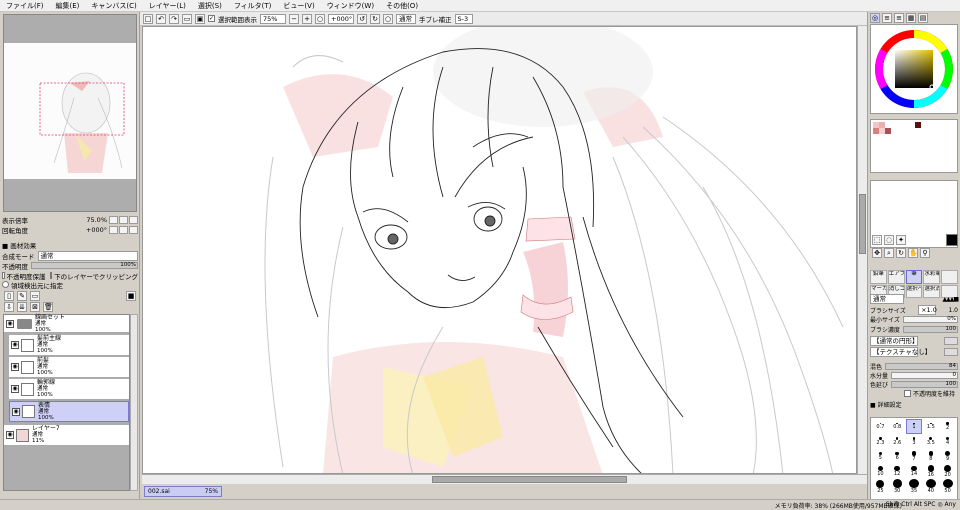 The image size is (960, 510). I want to click on nav-zoom-in-button, so click(123, 219).